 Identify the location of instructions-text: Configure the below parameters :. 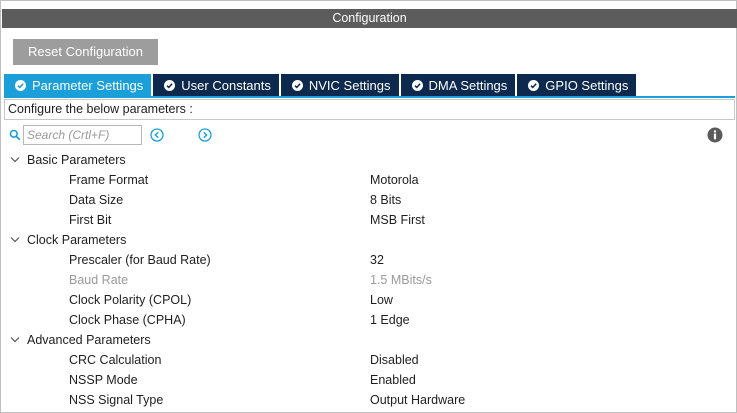
(369, 109).